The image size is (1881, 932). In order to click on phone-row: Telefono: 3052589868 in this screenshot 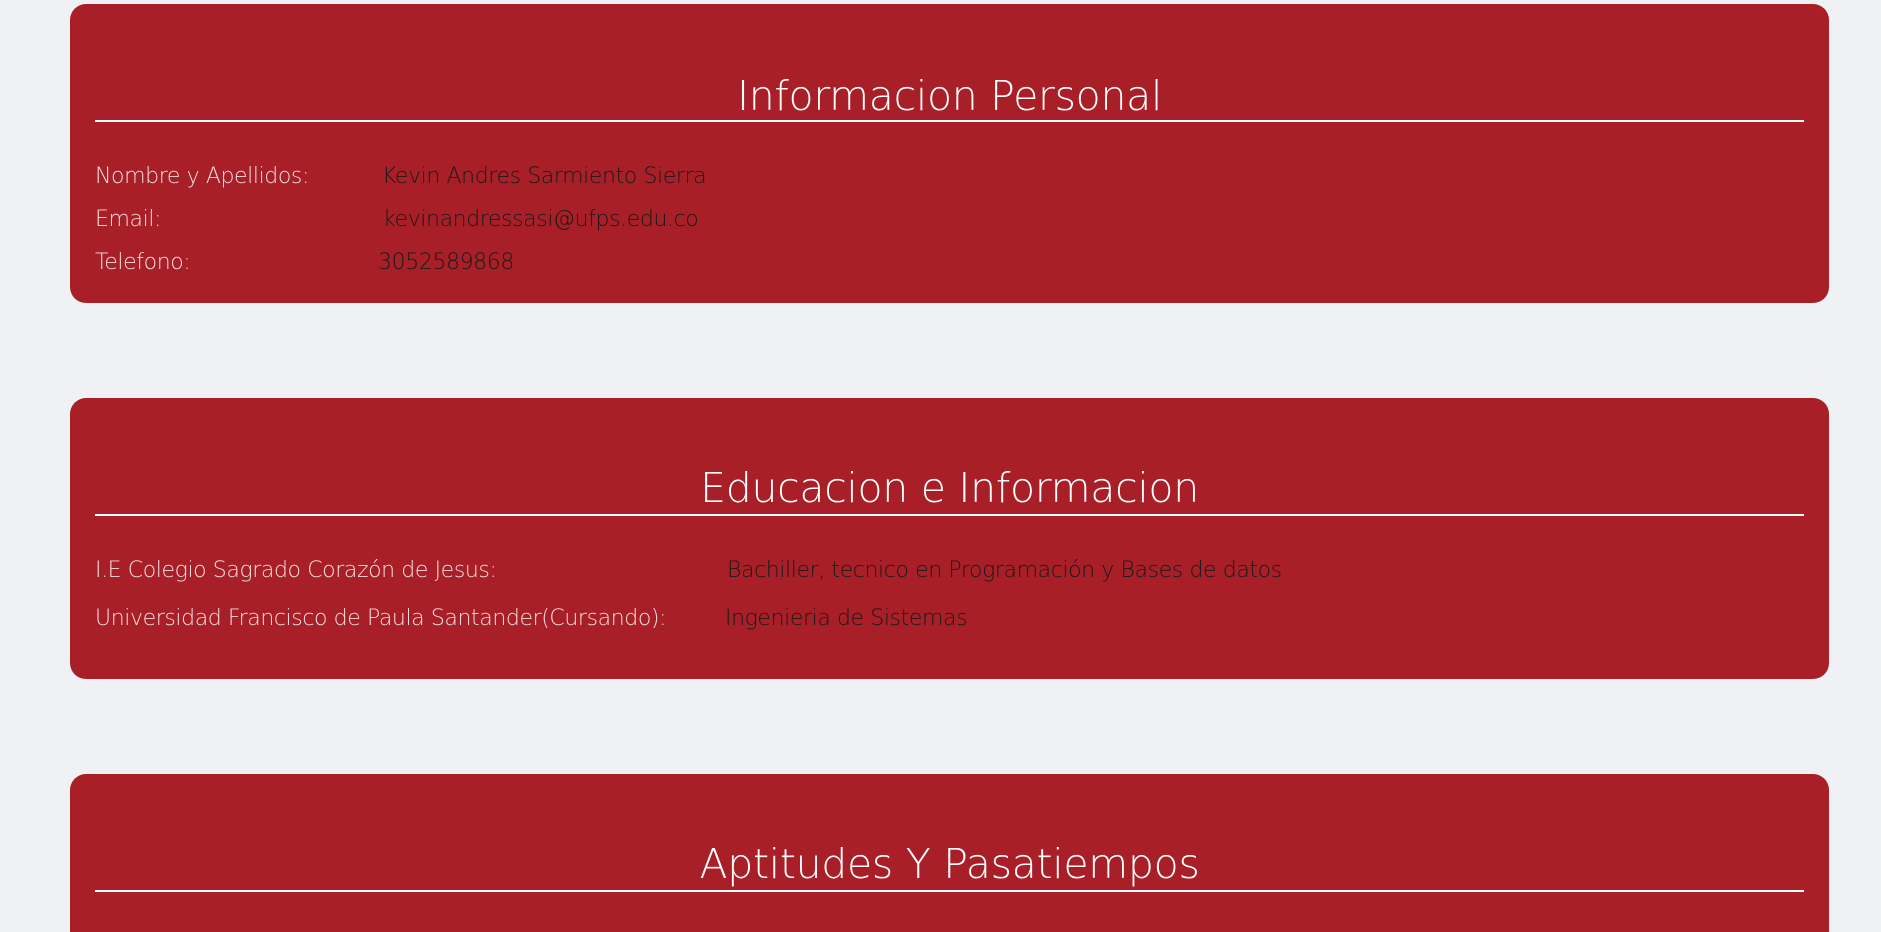, I will do `click(949, 265)`.